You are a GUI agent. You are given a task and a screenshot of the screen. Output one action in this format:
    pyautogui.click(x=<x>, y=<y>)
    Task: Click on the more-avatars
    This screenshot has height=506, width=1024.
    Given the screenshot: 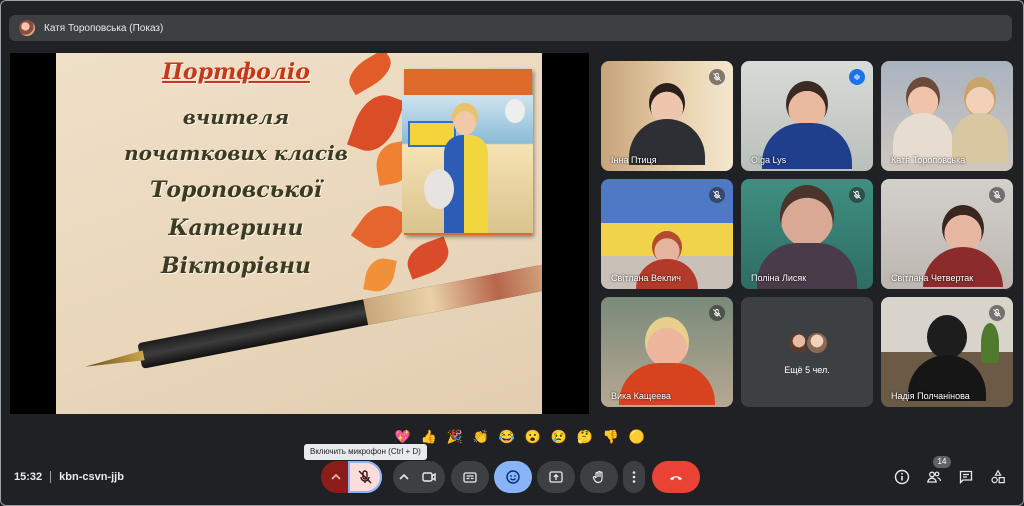 What is the action you would take?
    pyautogui.click(x=808, y=343)
    